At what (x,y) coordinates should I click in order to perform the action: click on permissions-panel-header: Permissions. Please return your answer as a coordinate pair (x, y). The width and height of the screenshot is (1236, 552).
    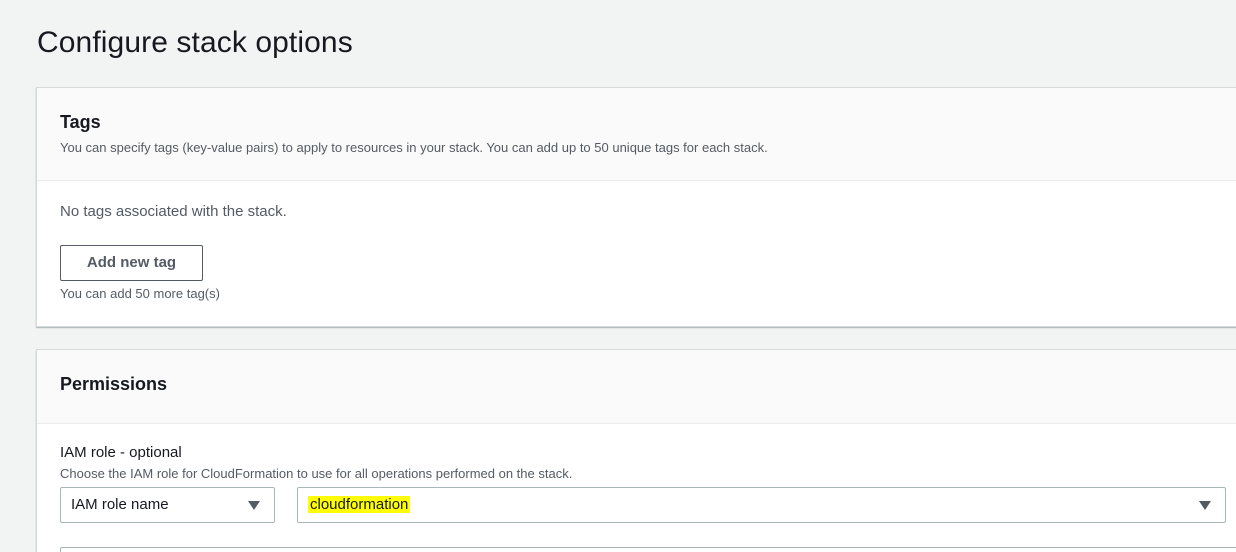
    Looking at the image, I should click on (636, 387).